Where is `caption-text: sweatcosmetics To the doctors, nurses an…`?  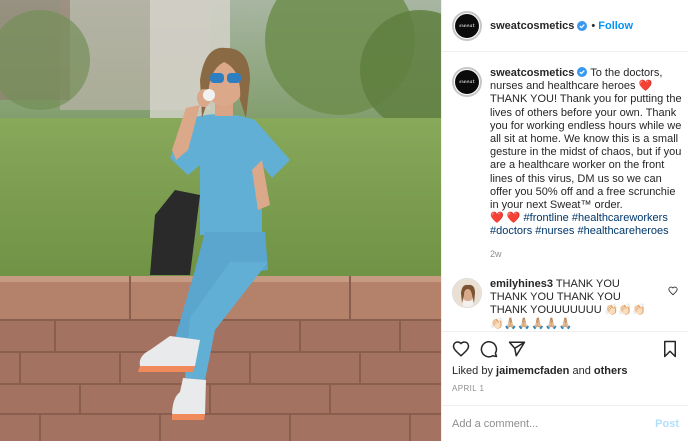
caption-text: sweatcosmetics To the doctors, nurses an… is located at coordinates (587, 164).